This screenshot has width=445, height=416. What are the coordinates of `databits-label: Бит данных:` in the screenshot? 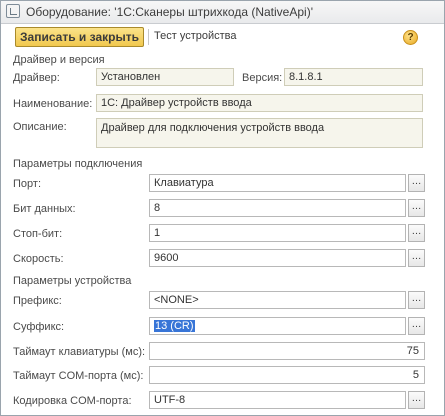 It's located at (44, 209).